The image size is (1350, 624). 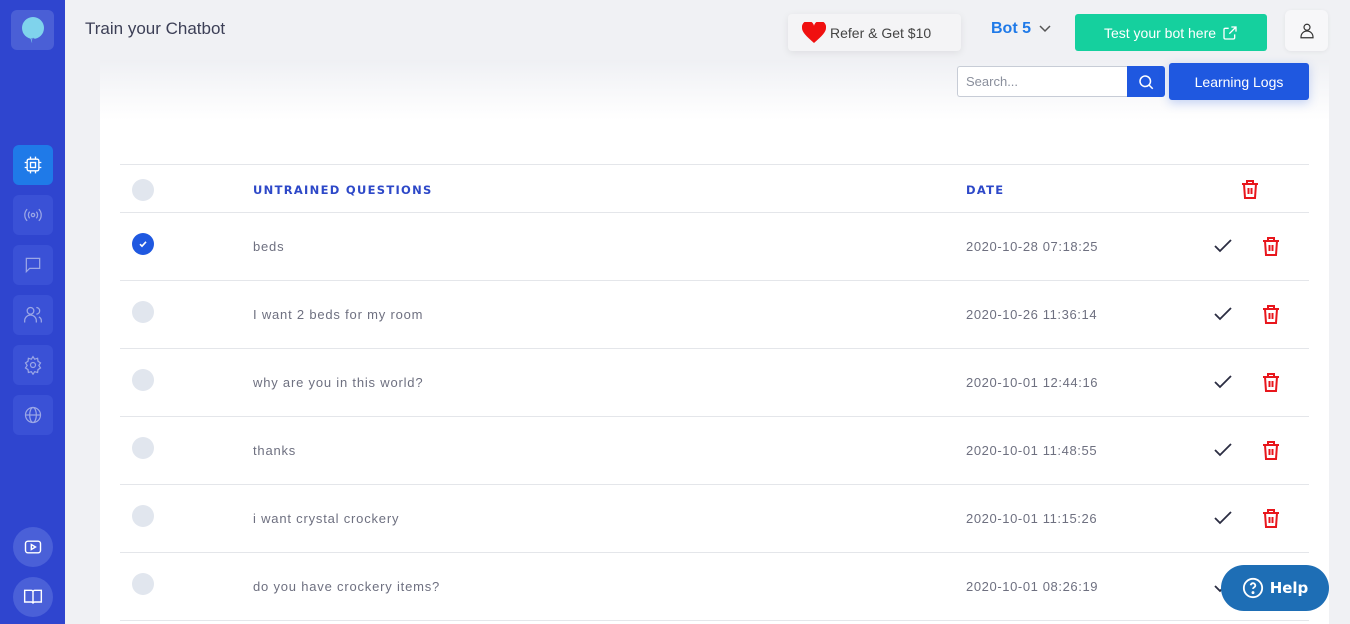 I want to click on sidebar-item-settings, so click(x=33, y=365).